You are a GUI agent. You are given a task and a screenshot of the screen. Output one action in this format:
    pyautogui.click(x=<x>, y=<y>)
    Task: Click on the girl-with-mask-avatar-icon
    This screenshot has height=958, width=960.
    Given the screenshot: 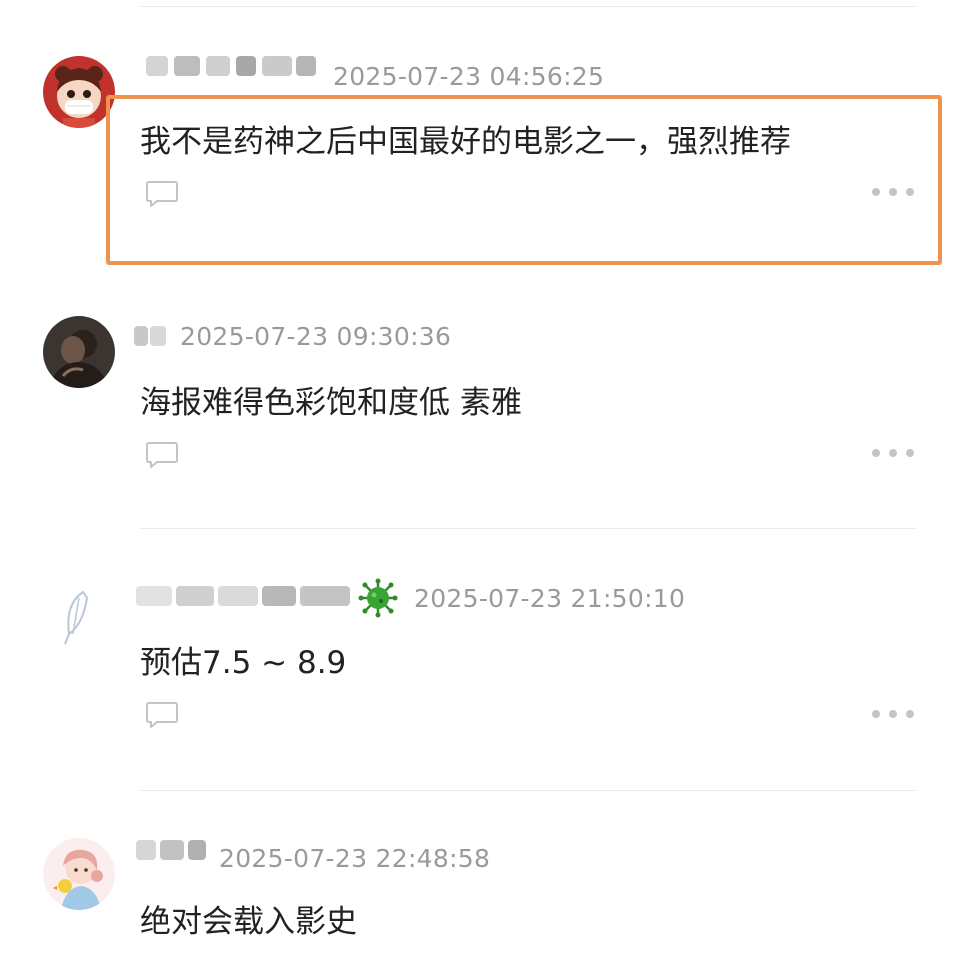 What is the action you would take?
    pyautogui.click(x=79, y=92)
    